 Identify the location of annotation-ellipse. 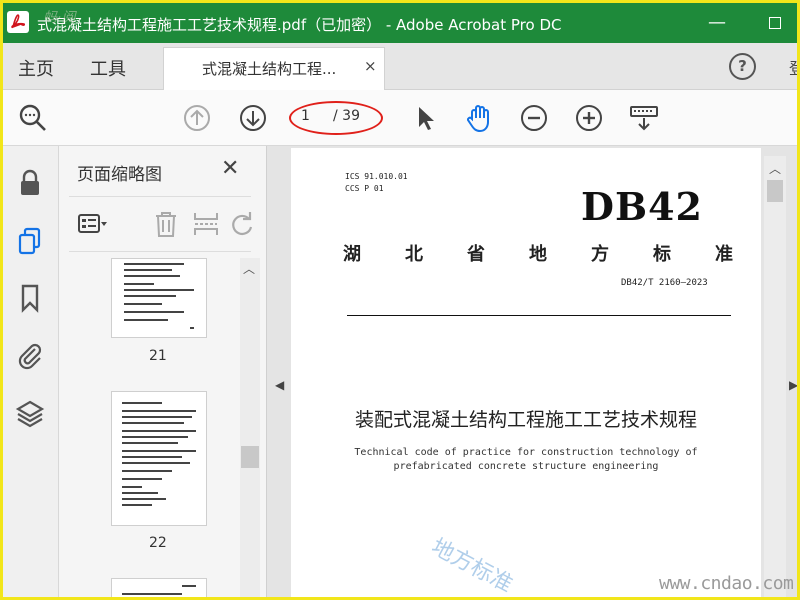
(336, 118).